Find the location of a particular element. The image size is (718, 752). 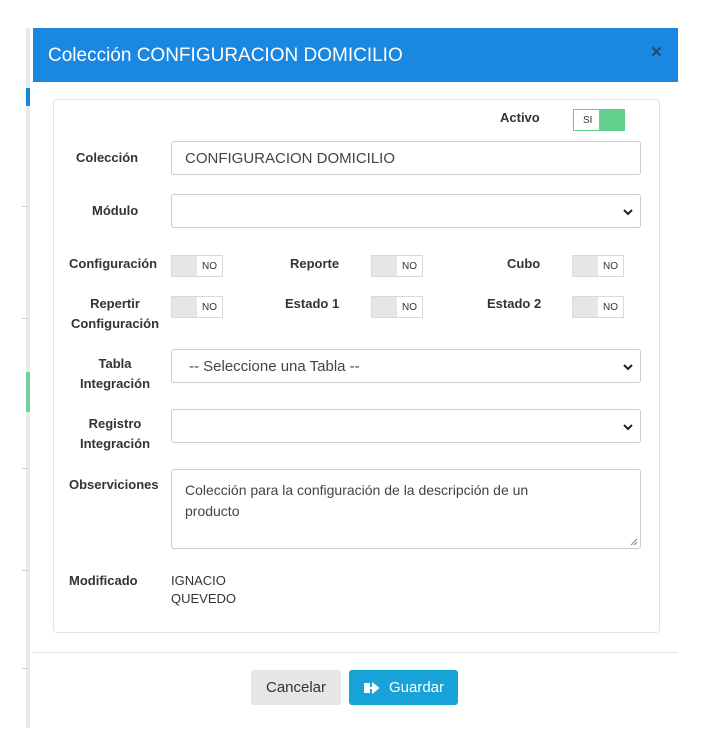

activo-toggle: SI is located at coordinates (599, 120).